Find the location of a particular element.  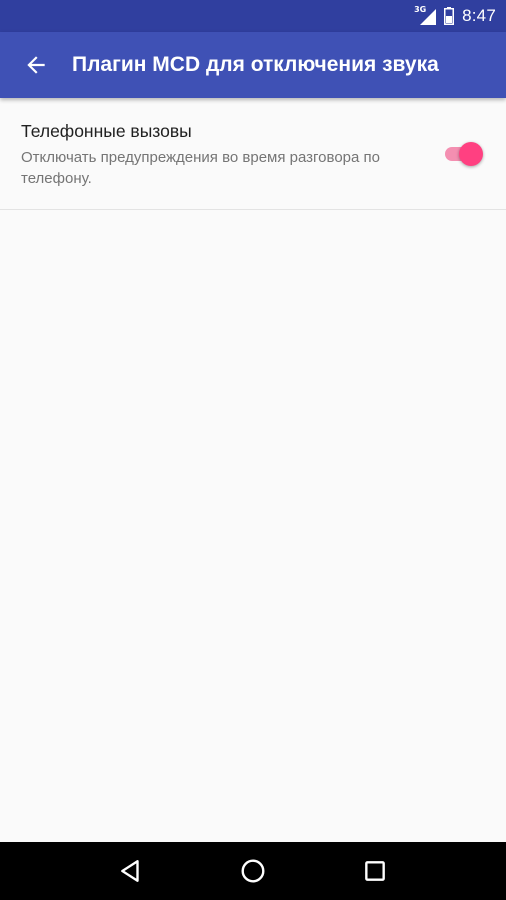

arrow-back-icon is located at coordinates (36, 65).